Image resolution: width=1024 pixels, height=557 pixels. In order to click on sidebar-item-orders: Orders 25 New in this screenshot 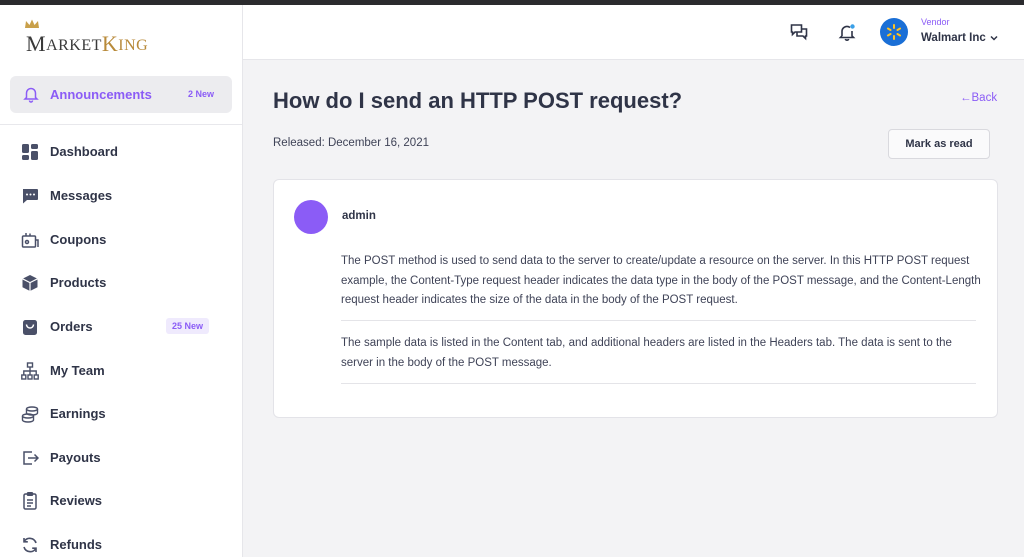, I will do `click(121, 327)`.